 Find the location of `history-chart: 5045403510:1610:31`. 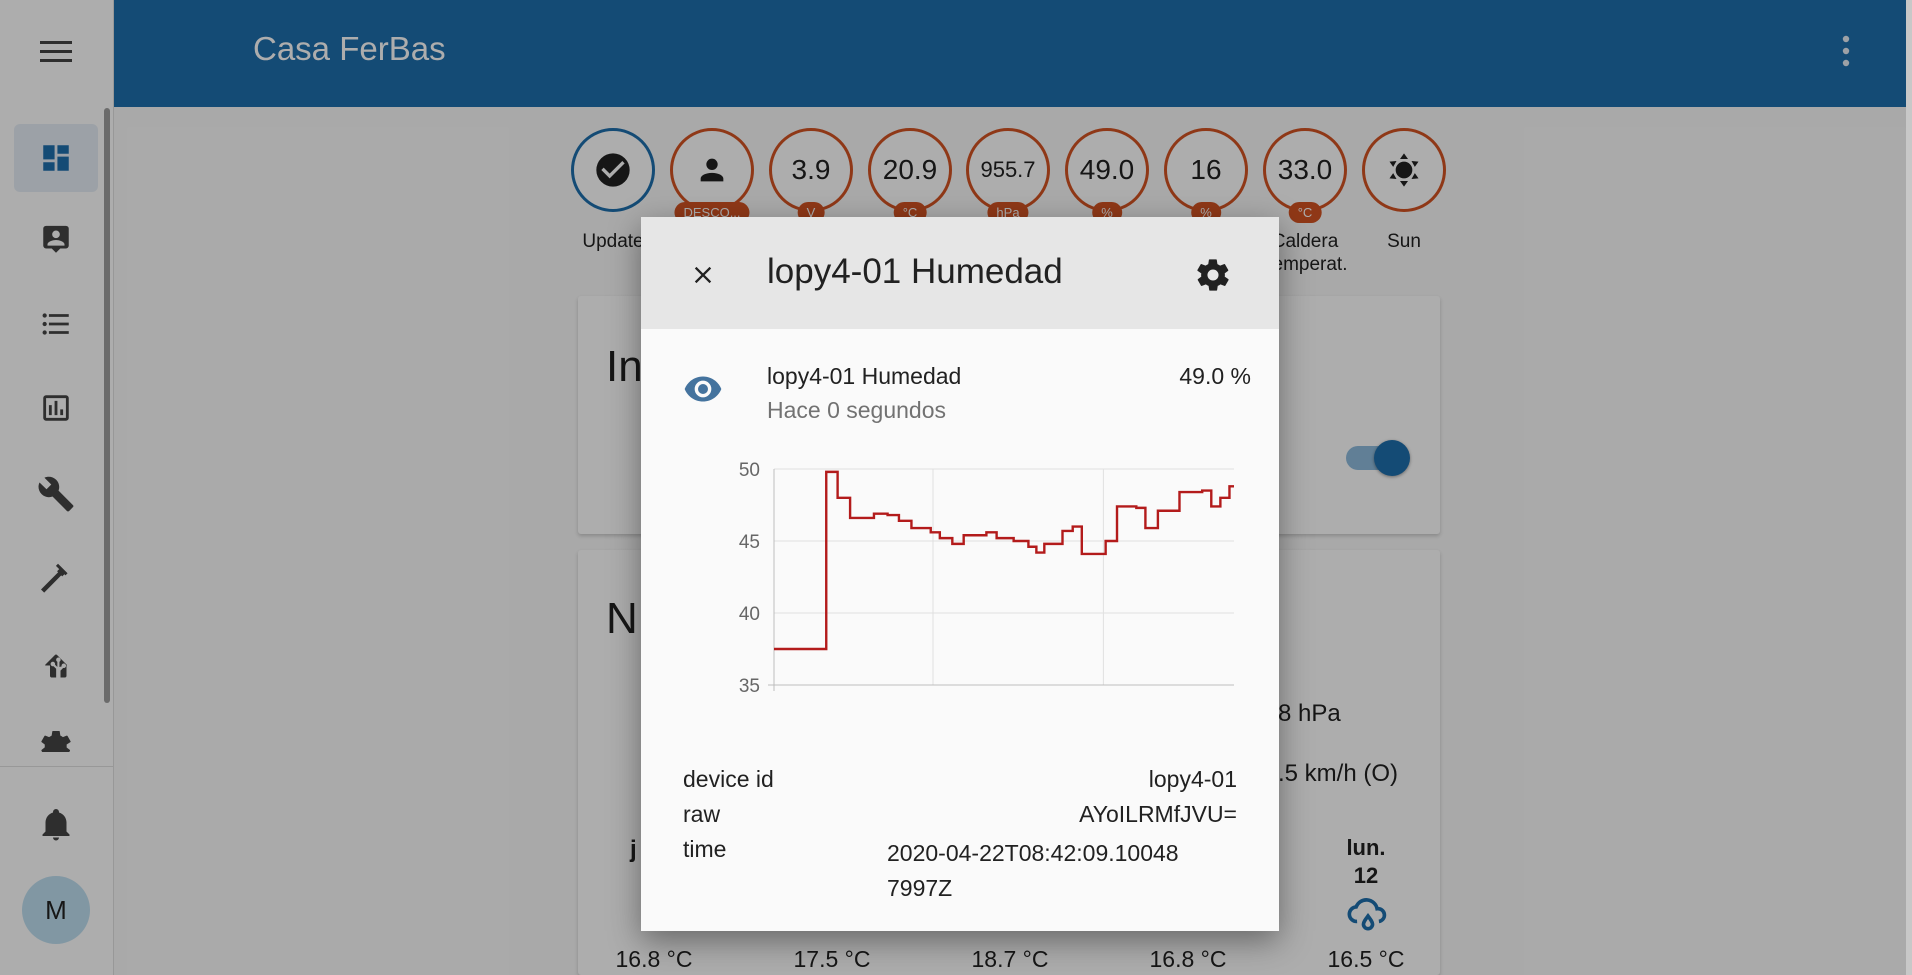

history-chart: 5045403510:1610:31 is located at coordinates (960, 577).